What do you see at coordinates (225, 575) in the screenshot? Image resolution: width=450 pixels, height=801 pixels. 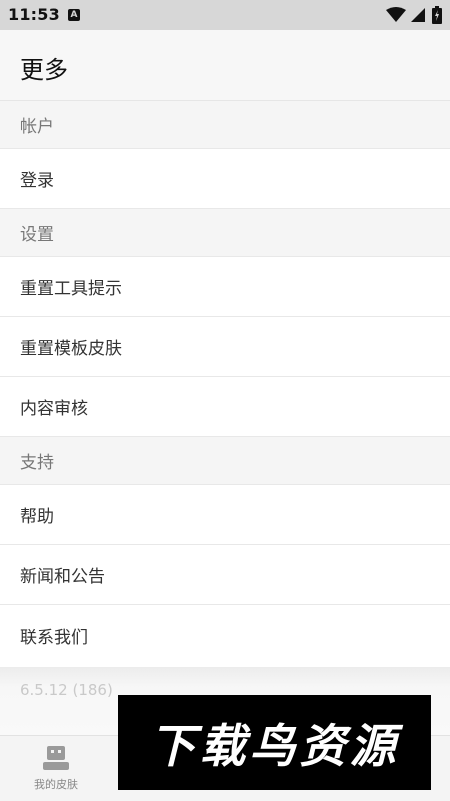 I see `list-item-news: 新闻和公告` at bounding box center [225, 575].